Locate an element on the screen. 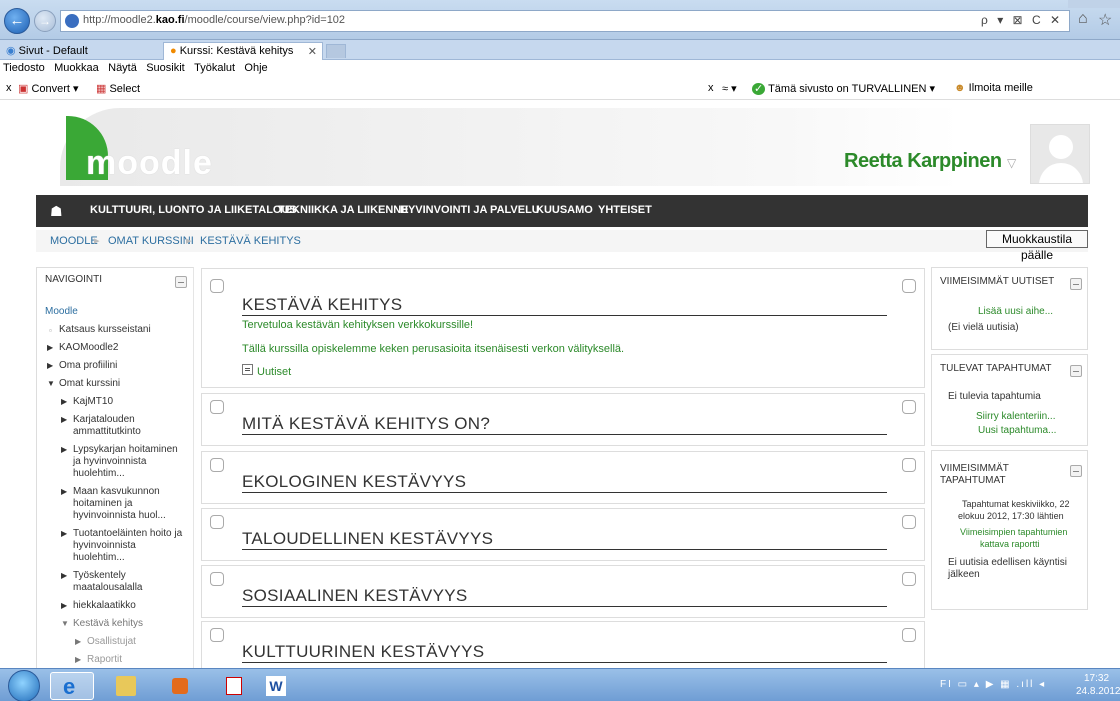  select-button: ▦ Select is located at coordinates (118, 88).